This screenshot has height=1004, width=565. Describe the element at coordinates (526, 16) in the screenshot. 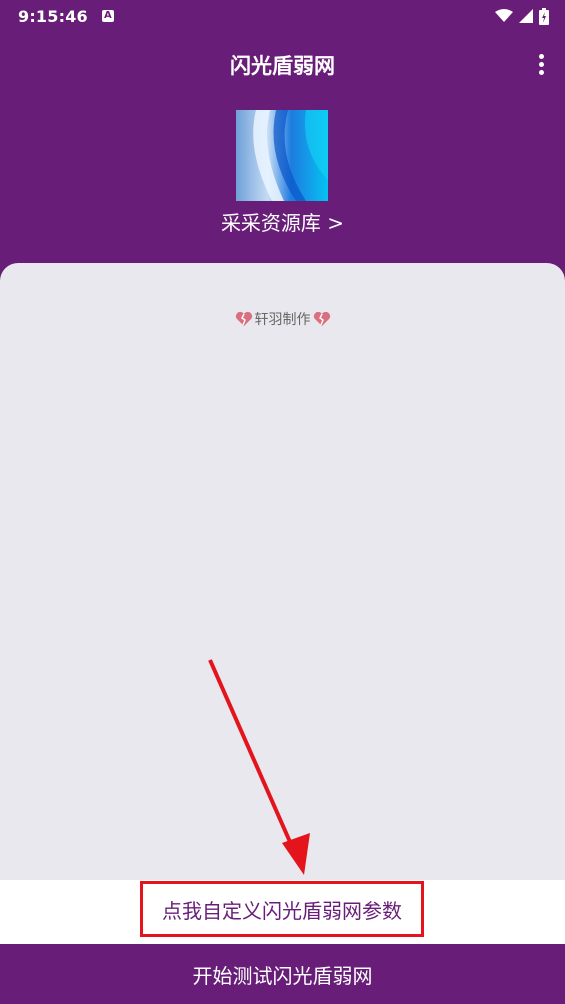

I see `signal-icon` at that location.